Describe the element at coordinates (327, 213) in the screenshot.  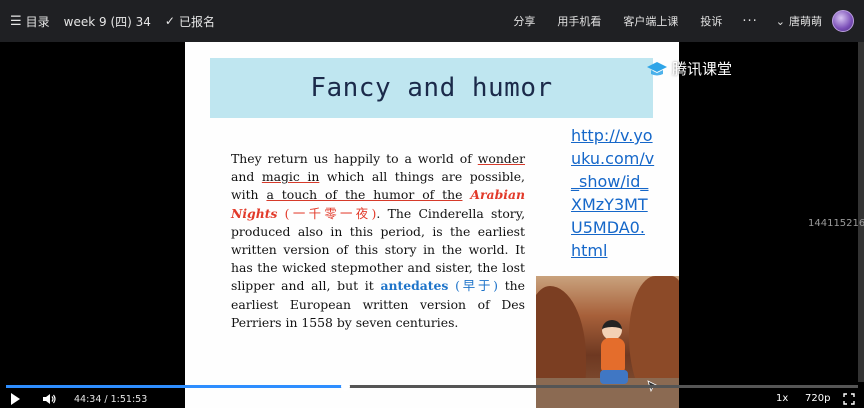
I see `text-arabian-nights-cn: (一千零一夜)` at that location.